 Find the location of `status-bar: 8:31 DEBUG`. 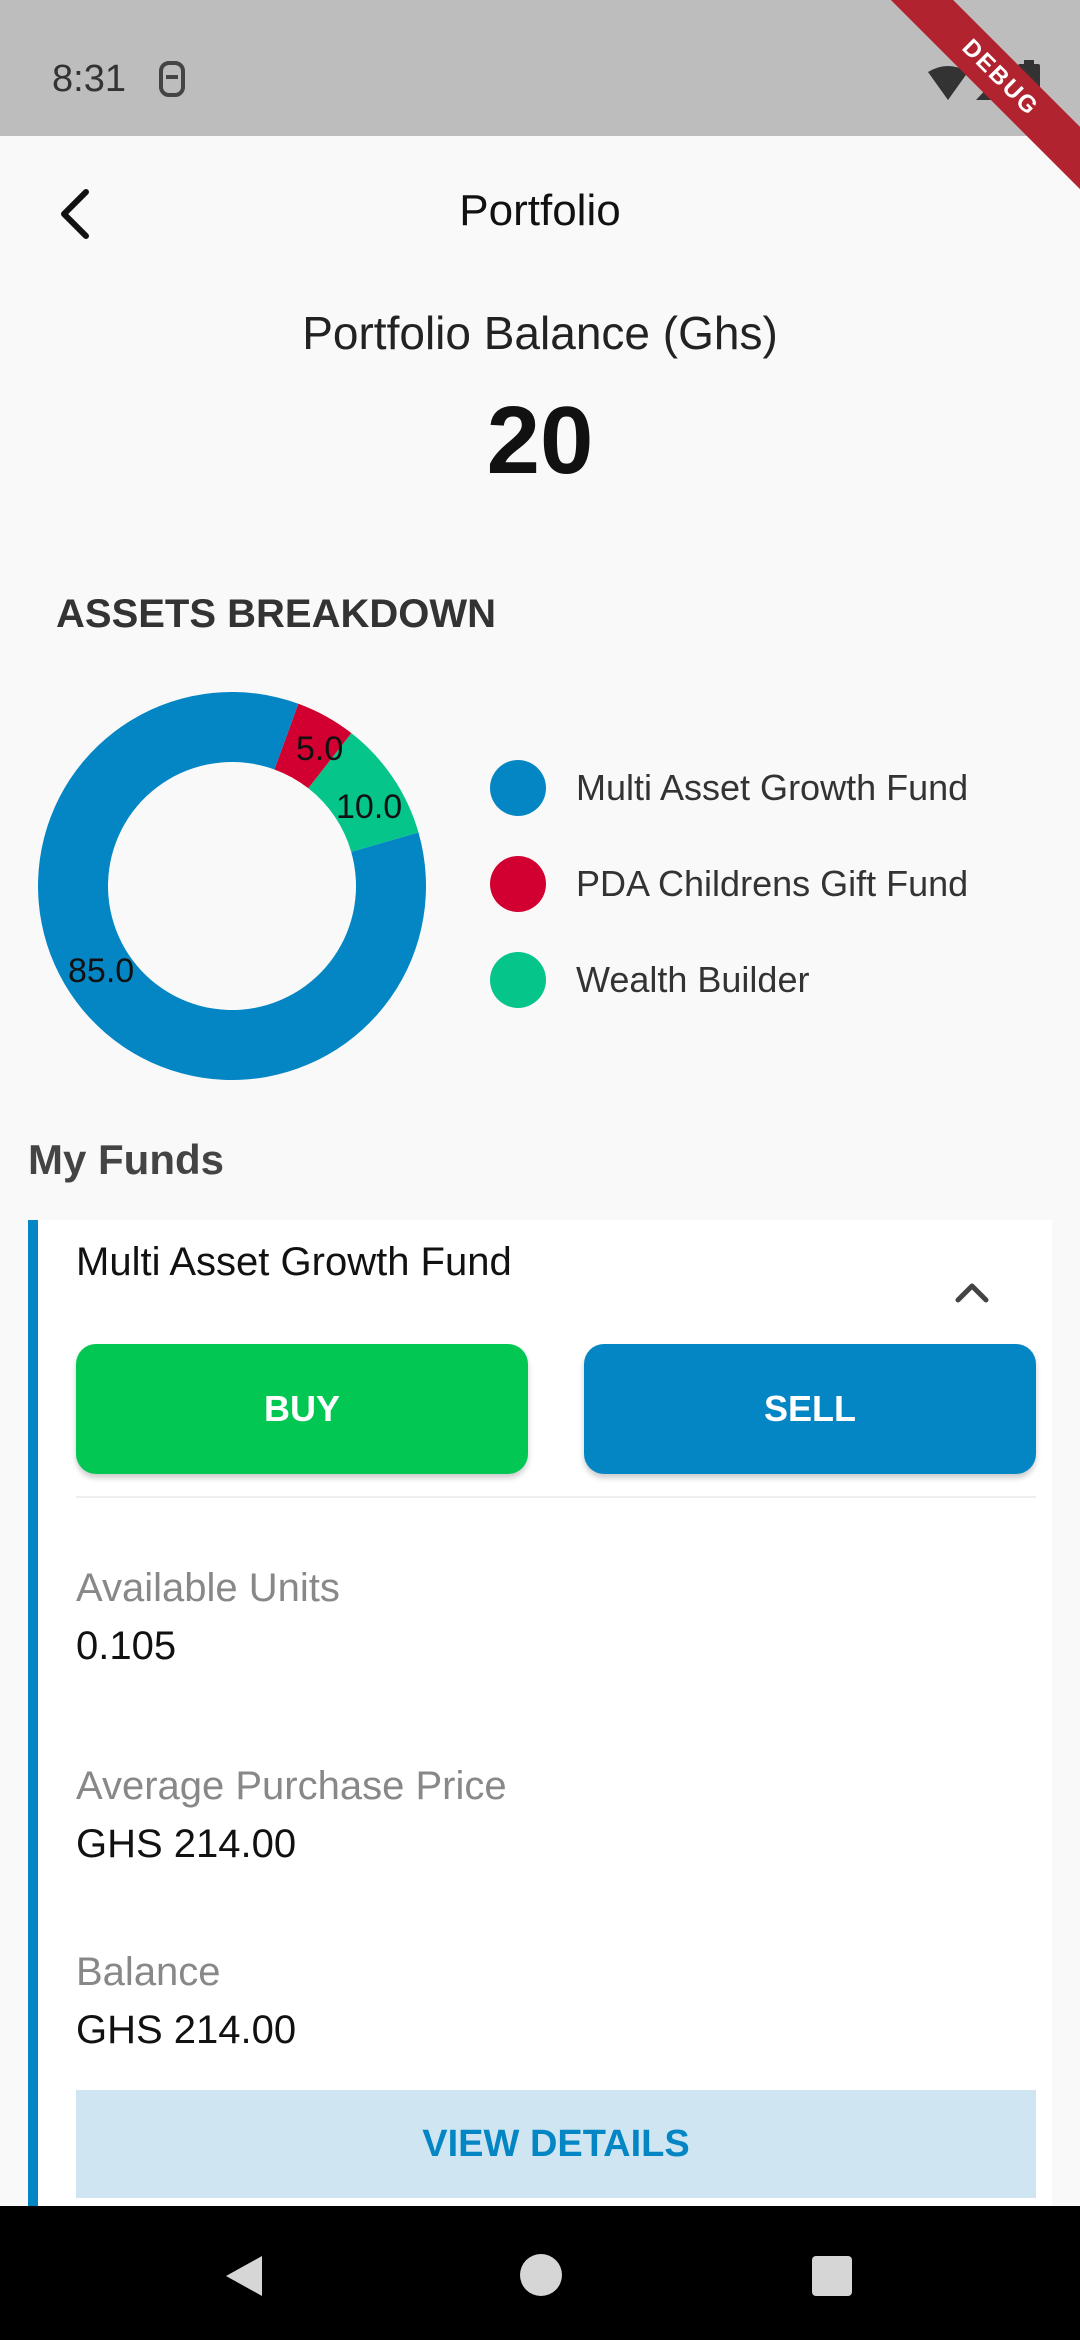

status-bar: 8:31 DEBUG is located at coordinates (540, 100).